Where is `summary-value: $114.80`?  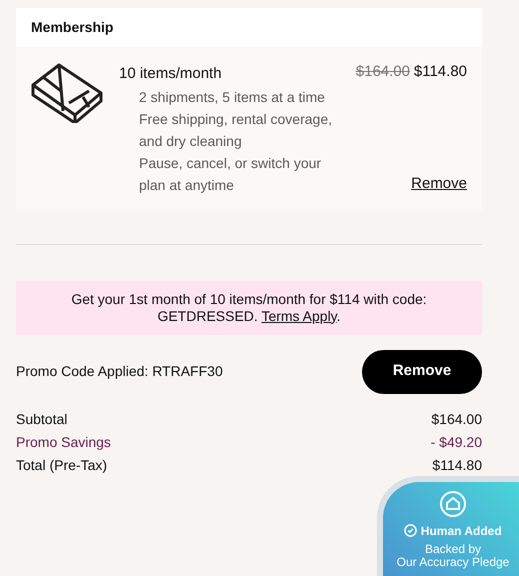 summary-value: $114.80 is located at coordinates (457, 465).